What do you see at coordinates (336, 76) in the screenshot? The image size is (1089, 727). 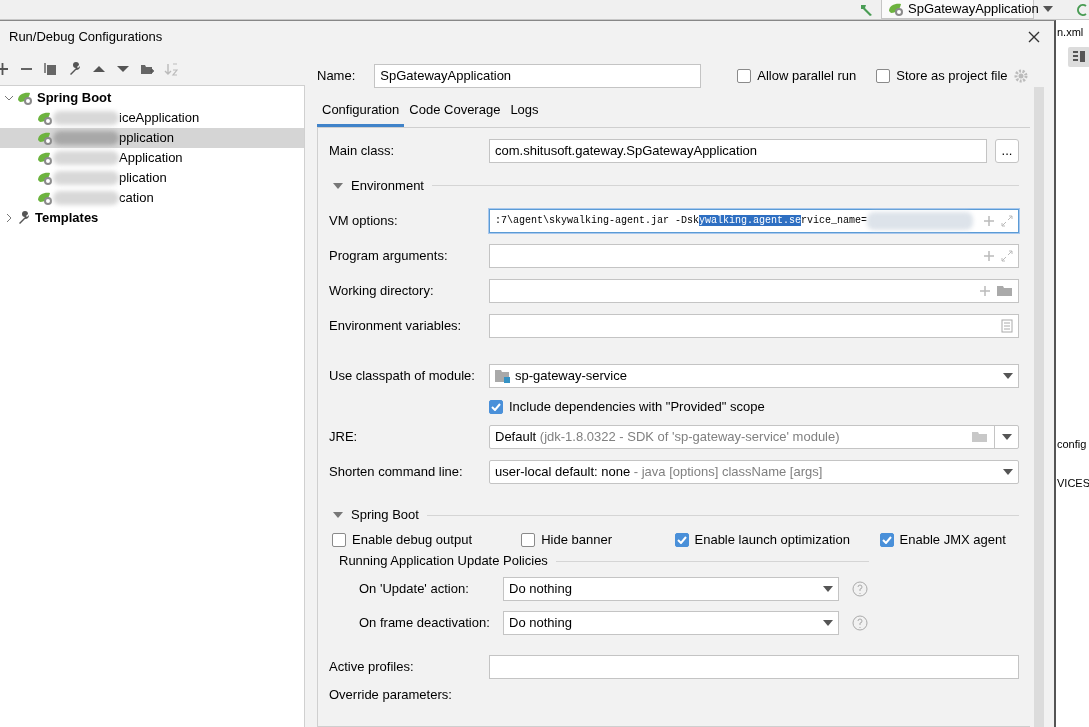 I see `name-label: Name:` at bounding box center [336, 76].